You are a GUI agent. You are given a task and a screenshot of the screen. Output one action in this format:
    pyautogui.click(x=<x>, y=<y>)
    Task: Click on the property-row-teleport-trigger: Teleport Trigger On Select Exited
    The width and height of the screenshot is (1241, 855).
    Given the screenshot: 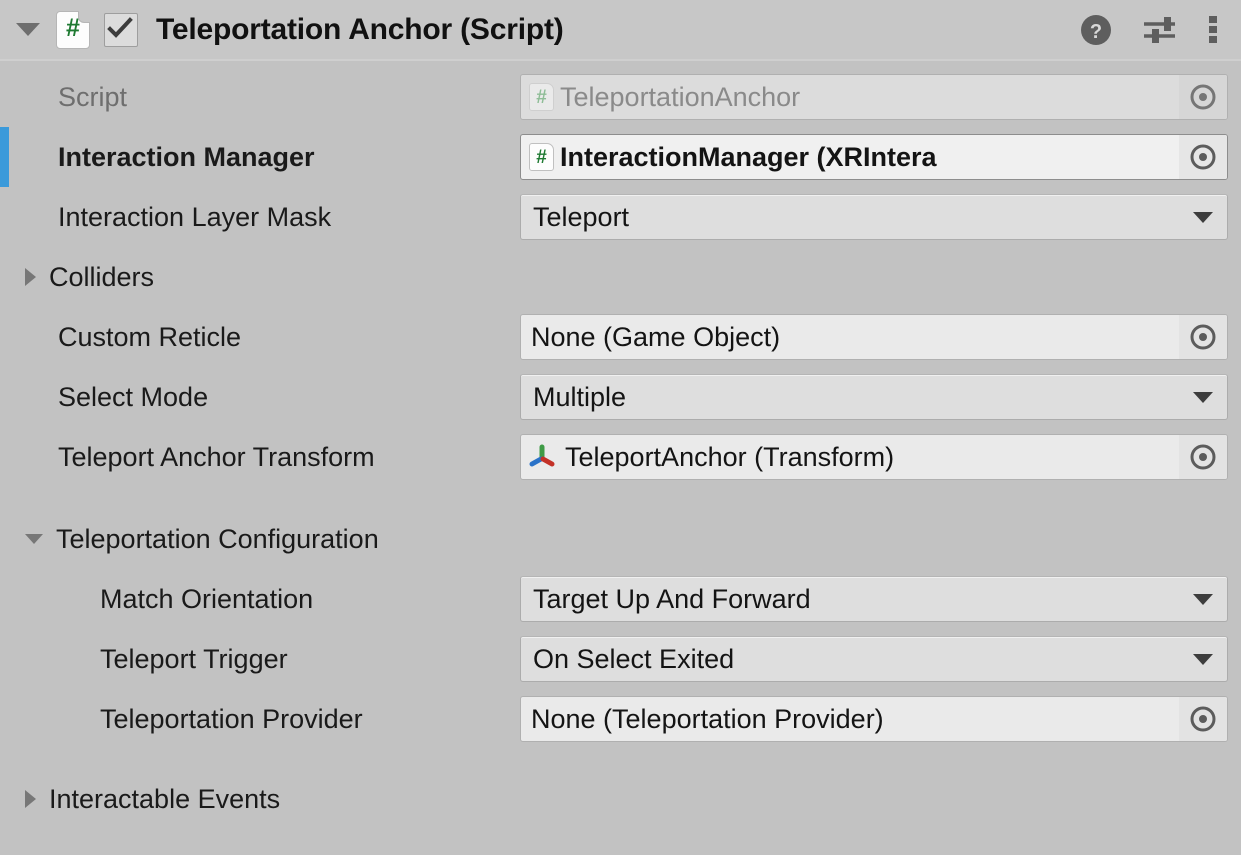 What is the action you would take?
    pyautogui.click(x=620, y=659)
    